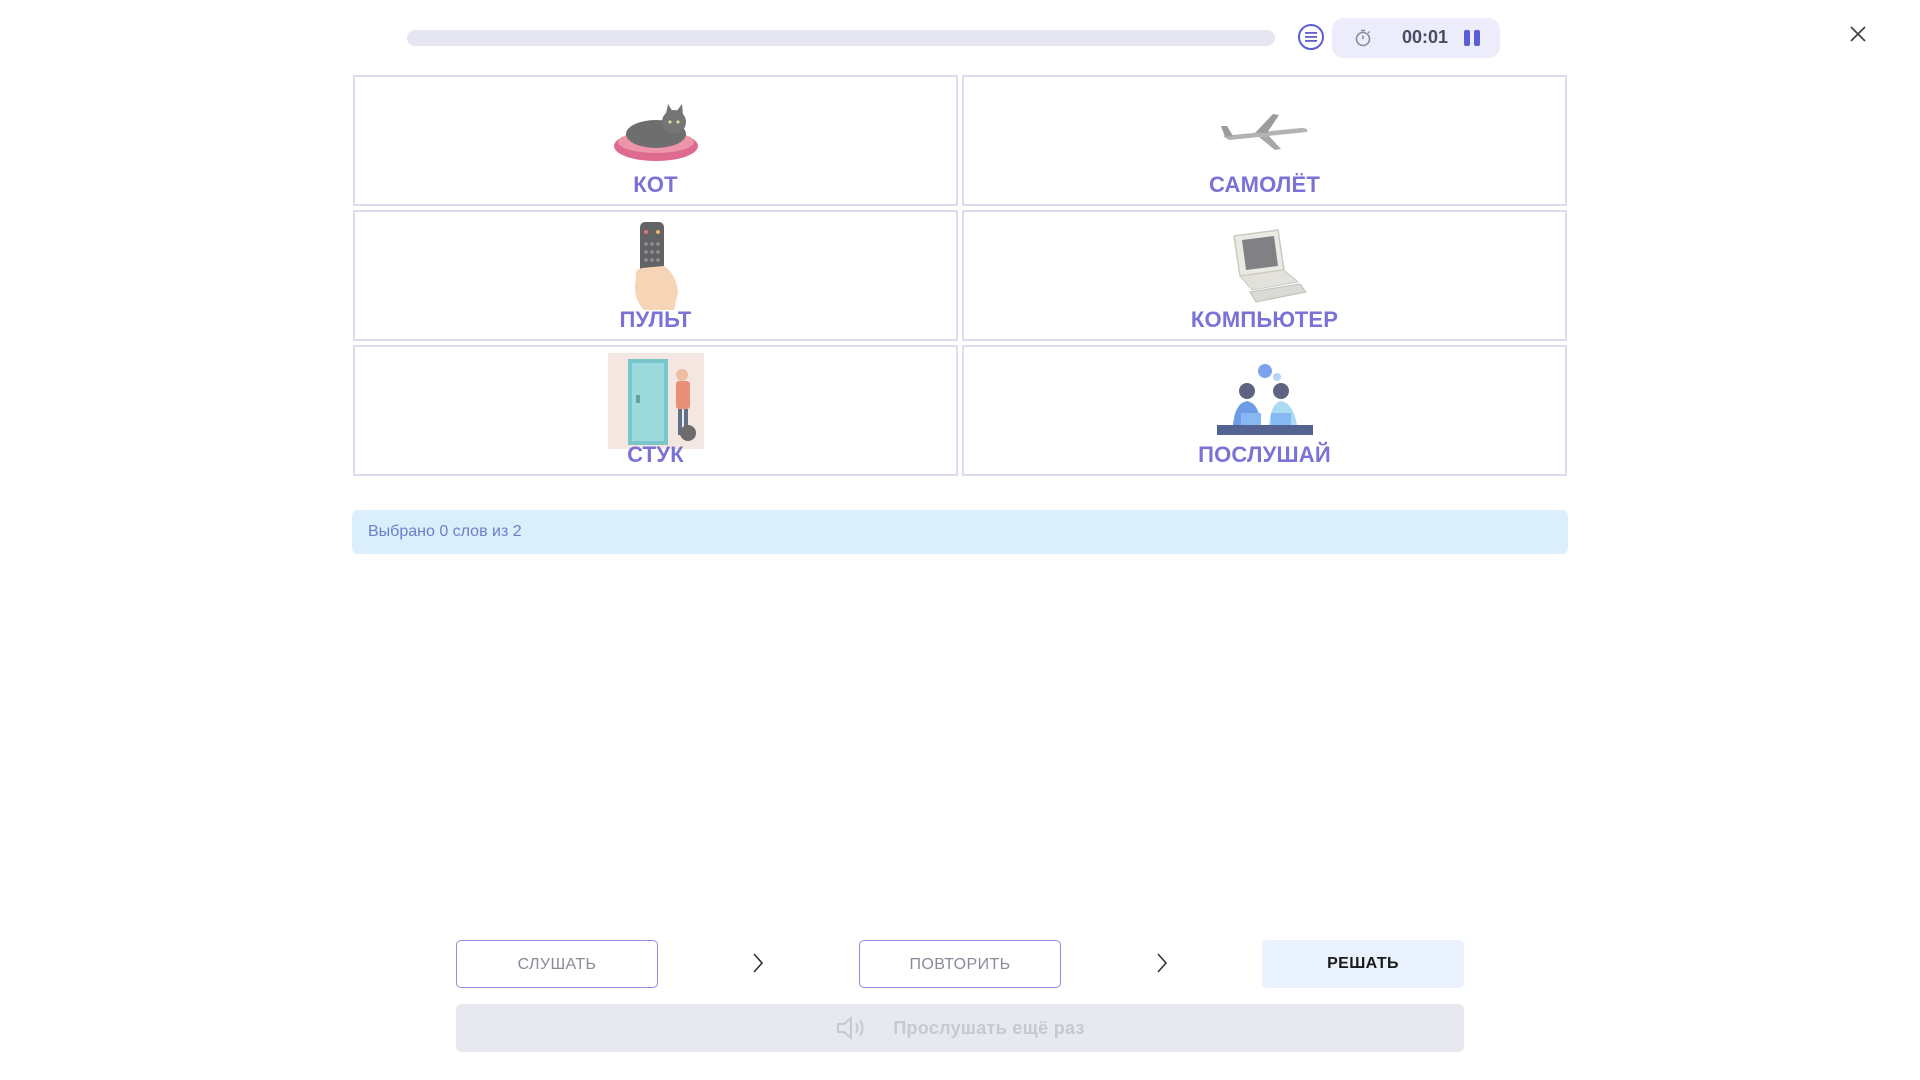 This screenshot has width=1920, height=1080. Describe the element at coordinates (1363, 964) in the screenshot. I see `solve-button: РЕШАТЬ` at that location.